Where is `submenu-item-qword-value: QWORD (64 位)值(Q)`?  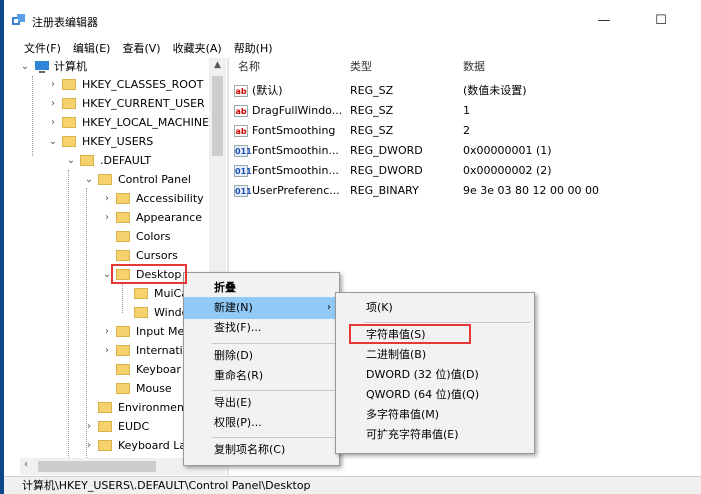 submenu-item-qword-value: QWORD (64 位)值(Q) is located at coordinates (435, 395).